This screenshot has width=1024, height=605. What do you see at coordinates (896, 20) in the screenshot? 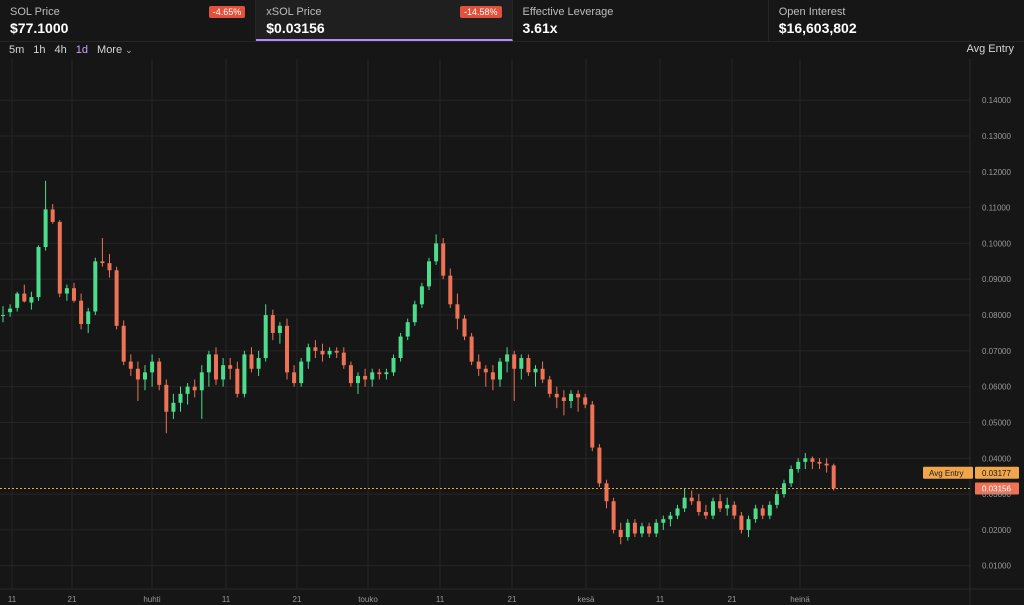
I see `stat-open-interest: Open Interest $16,603,802` at bounding box center [896, 20].